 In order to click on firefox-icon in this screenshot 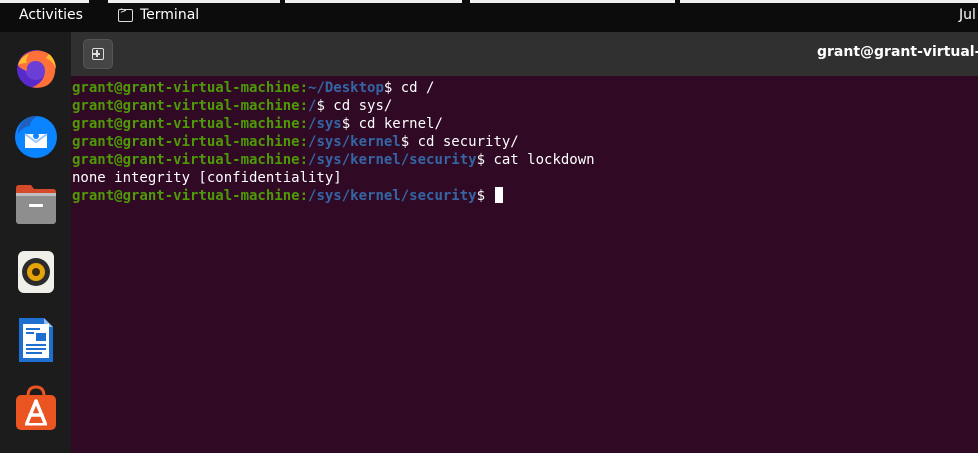, I will do `click(36, 68)`.